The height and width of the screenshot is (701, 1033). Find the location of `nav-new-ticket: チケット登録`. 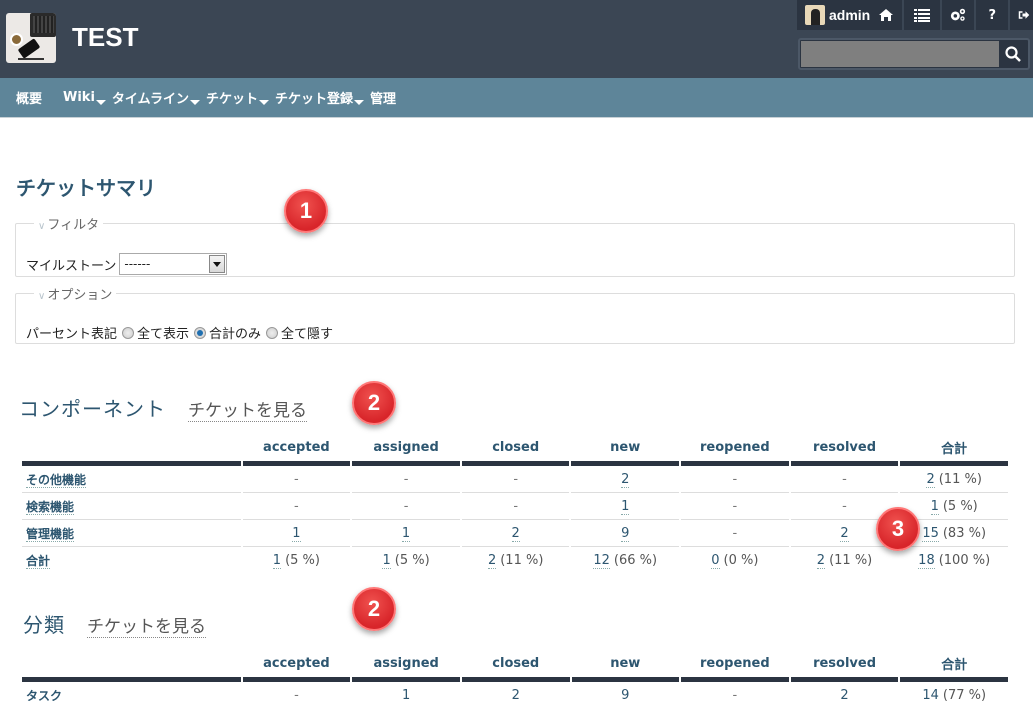

nav-new-ticket: チケット登録 is located at coordinates (320, 97).